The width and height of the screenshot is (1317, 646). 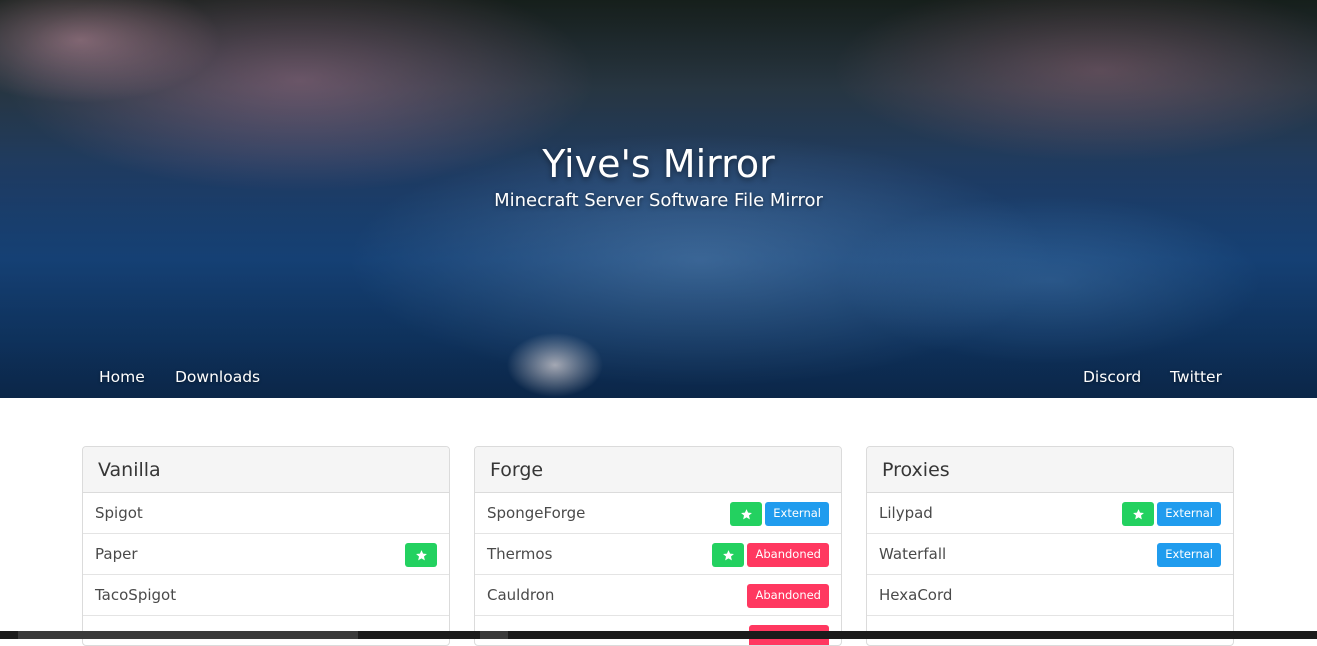 What do you see at coordinates (658, 554) in the screenshot?
I see `list-item: Thermos Abandoned` at bounding box center [658, 554].